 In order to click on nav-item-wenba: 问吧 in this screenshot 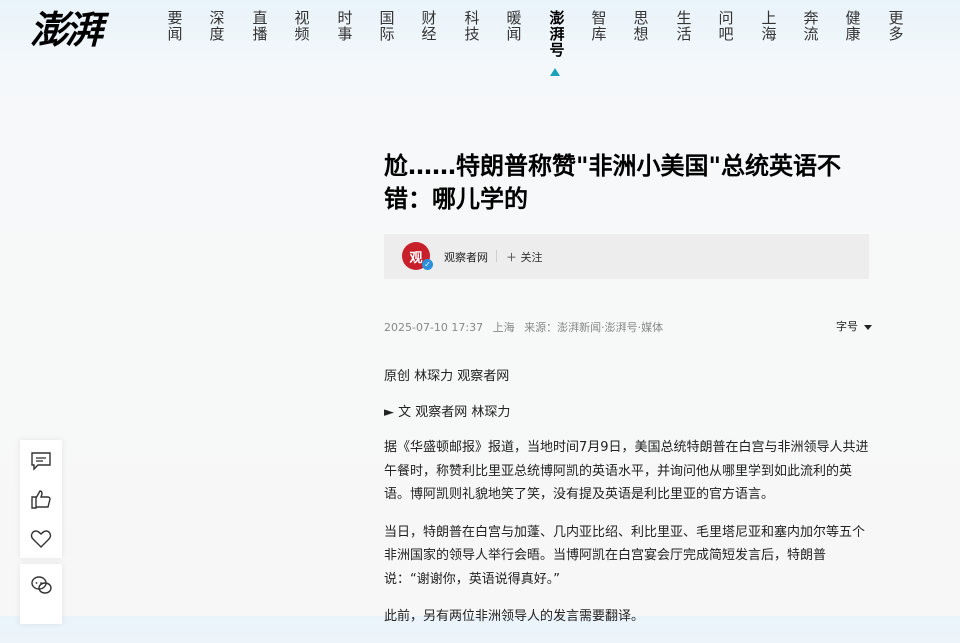, I will do `click(726, 26)`.